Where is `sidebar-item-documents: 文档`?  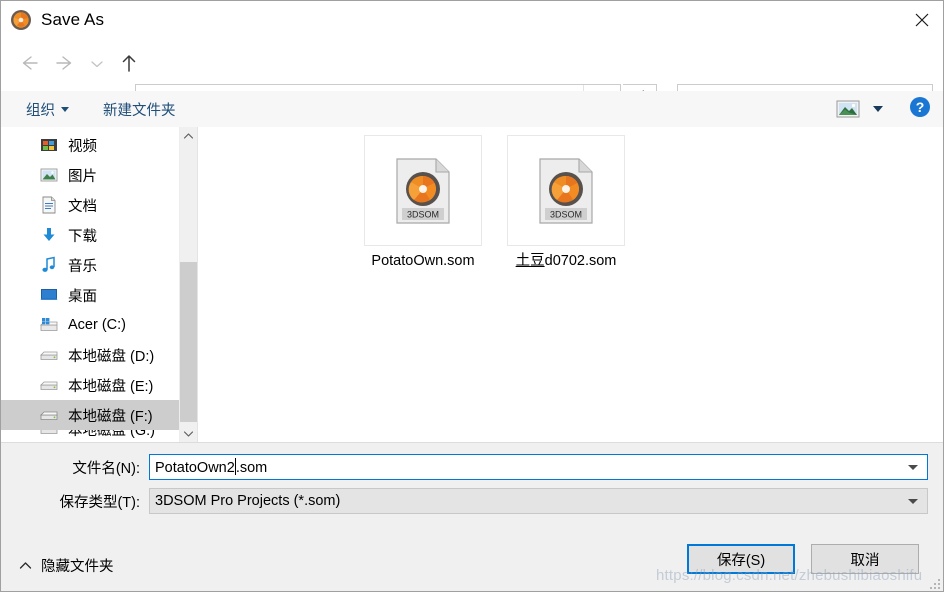
sidebar-item-documents: 文档 is located at coordinates (91, 205).